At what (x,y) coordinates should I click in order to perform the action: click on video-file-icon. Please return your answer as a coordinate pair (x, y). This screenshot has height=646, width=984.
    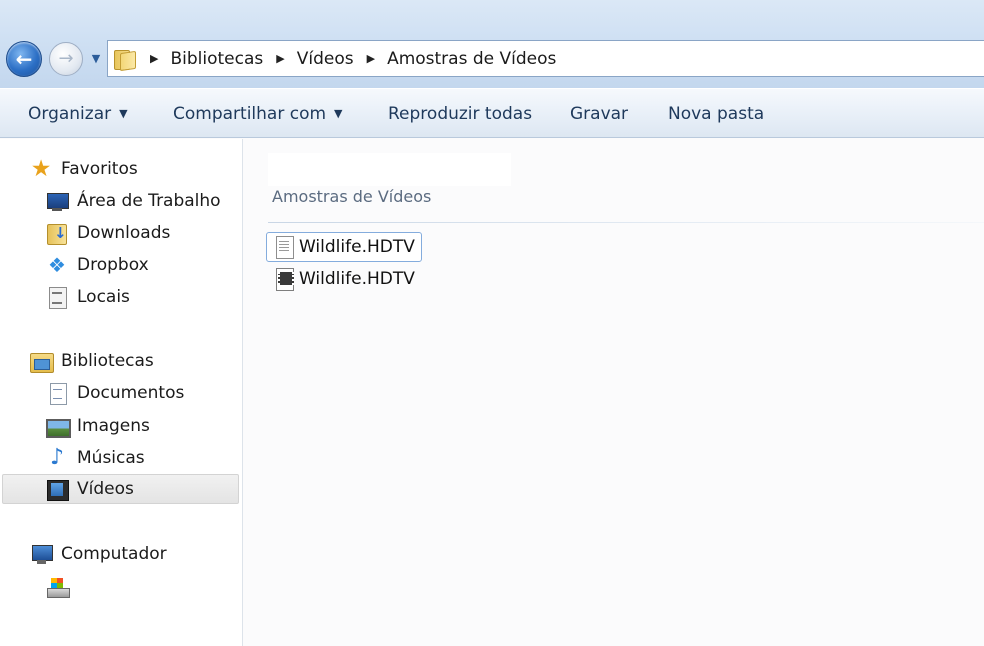
    Looking at the image, I should click on (284, 279).